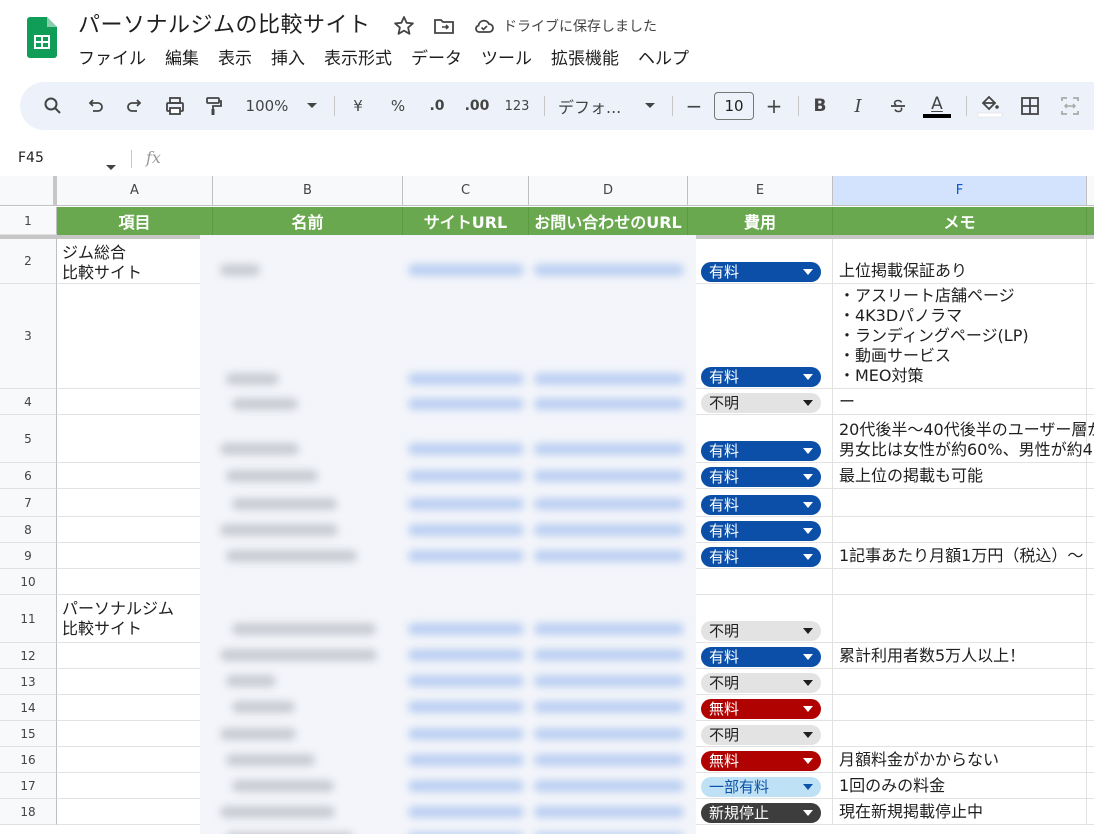 The height and width of the screenshot is (834, 1094). What do you see at coordinates (28, 261) in the screenshot?
I see `row-header-2: 2` at bounding box center [28, 261].